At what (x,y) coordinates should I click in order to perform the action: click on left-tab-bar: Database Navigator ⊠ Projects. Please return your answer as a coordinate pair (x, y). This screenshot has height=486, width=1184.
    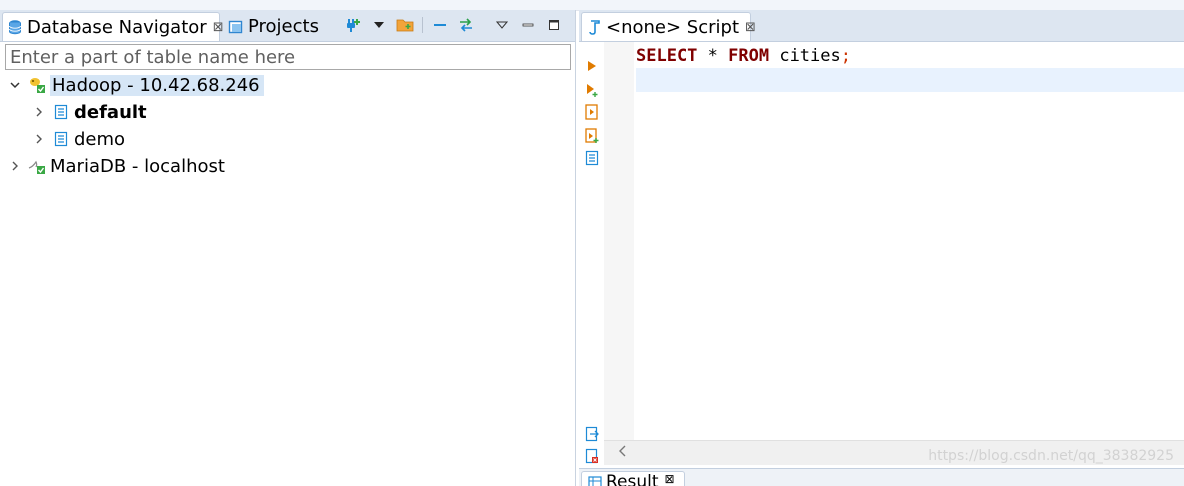
    Looking at the image, I should click on (287, 26).